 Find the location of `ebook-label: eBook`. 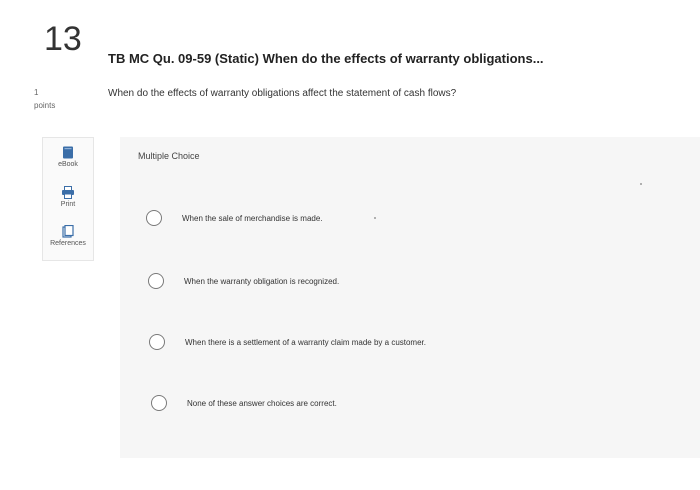

ebook-label: eBook is located at coordinates (68, 164).